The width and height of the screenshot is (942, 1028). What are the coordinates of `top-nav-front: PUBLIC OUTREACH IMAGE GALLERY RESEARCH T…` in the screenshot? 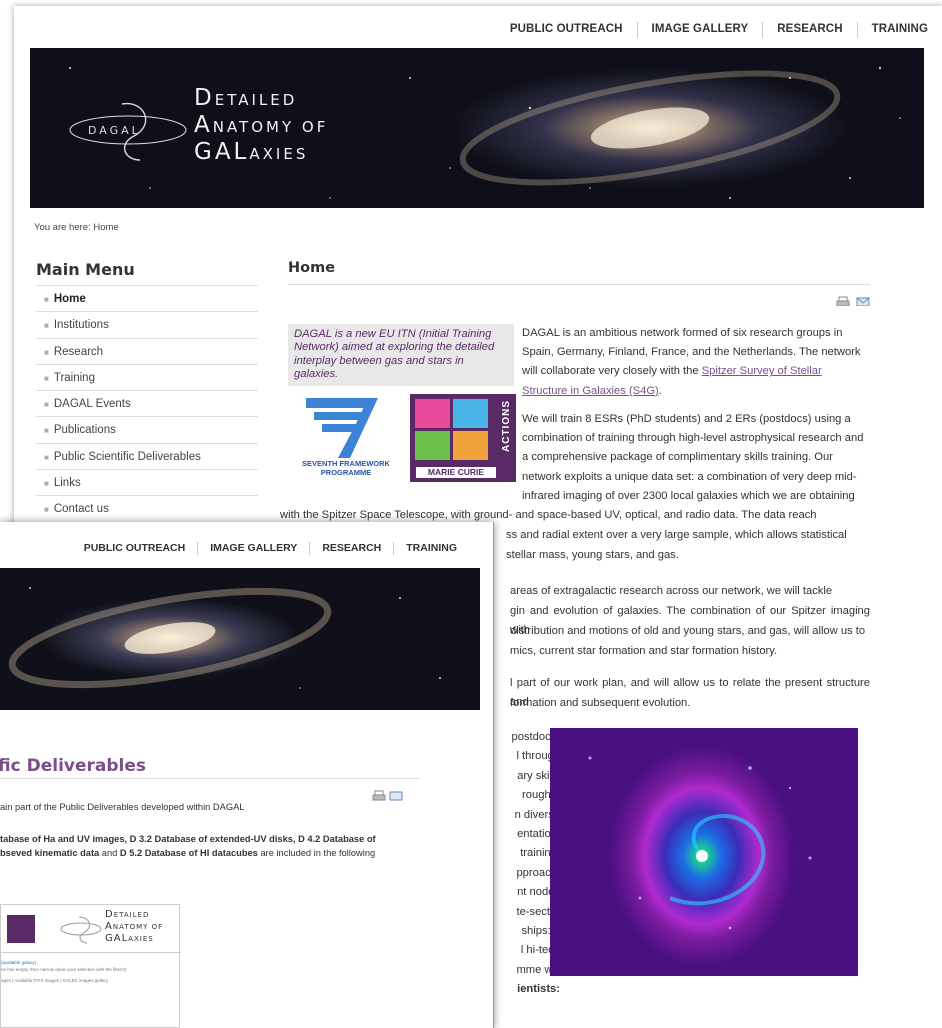 It's located at (270, 548).